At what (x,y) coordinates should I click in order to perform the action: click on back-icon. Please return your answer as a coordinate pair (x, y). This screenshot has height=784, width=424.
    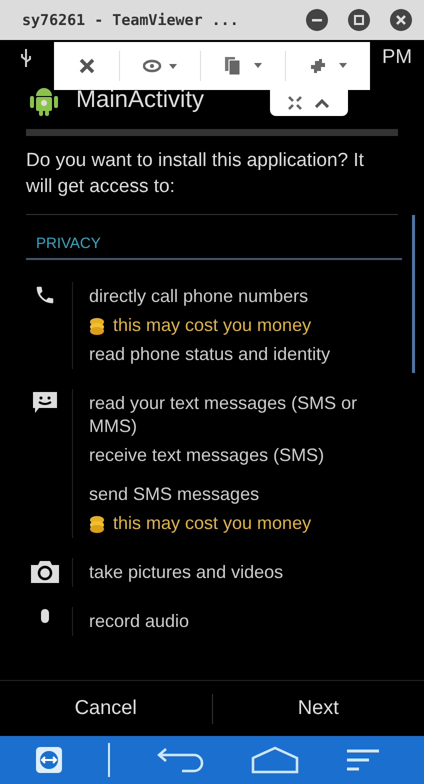
    Looking at the image, I should click on (180, 760).